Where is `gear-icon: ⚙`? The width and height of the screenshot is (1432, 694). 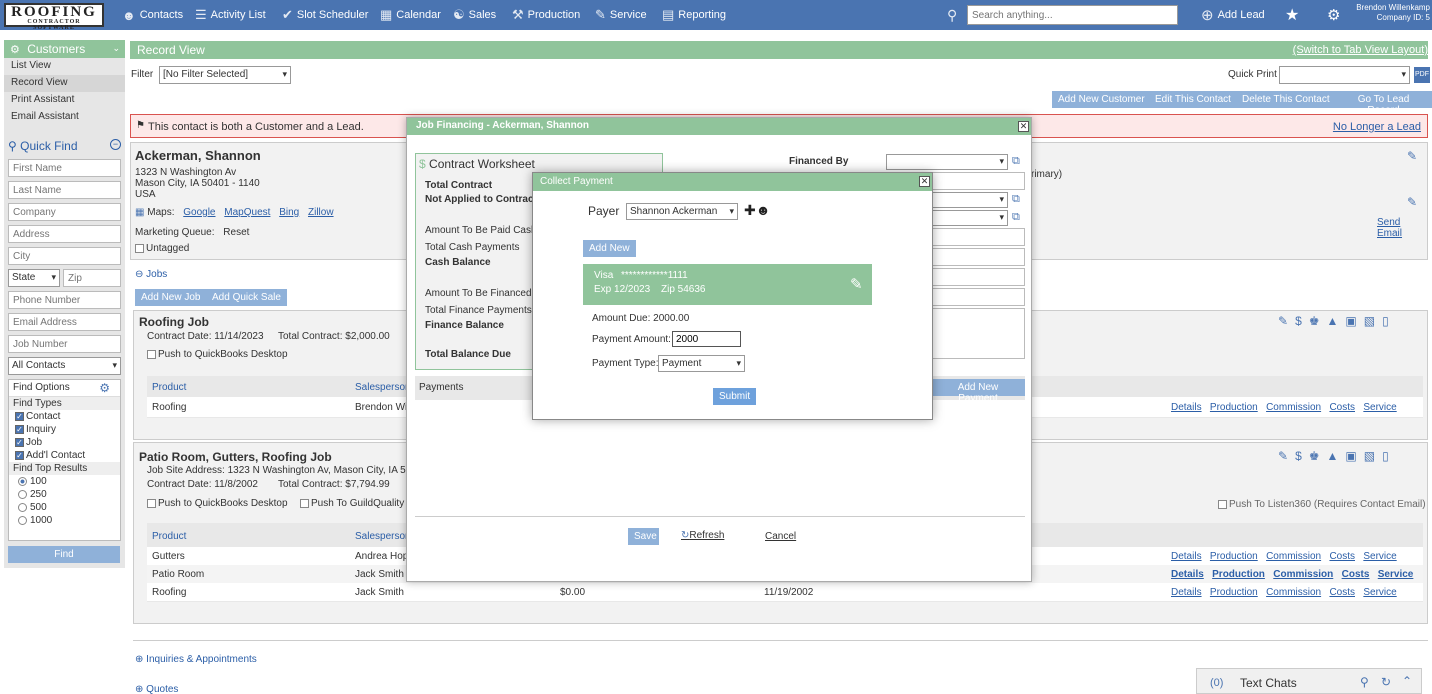 gear-icon: ⚙ is located at coordinates (104, 388).